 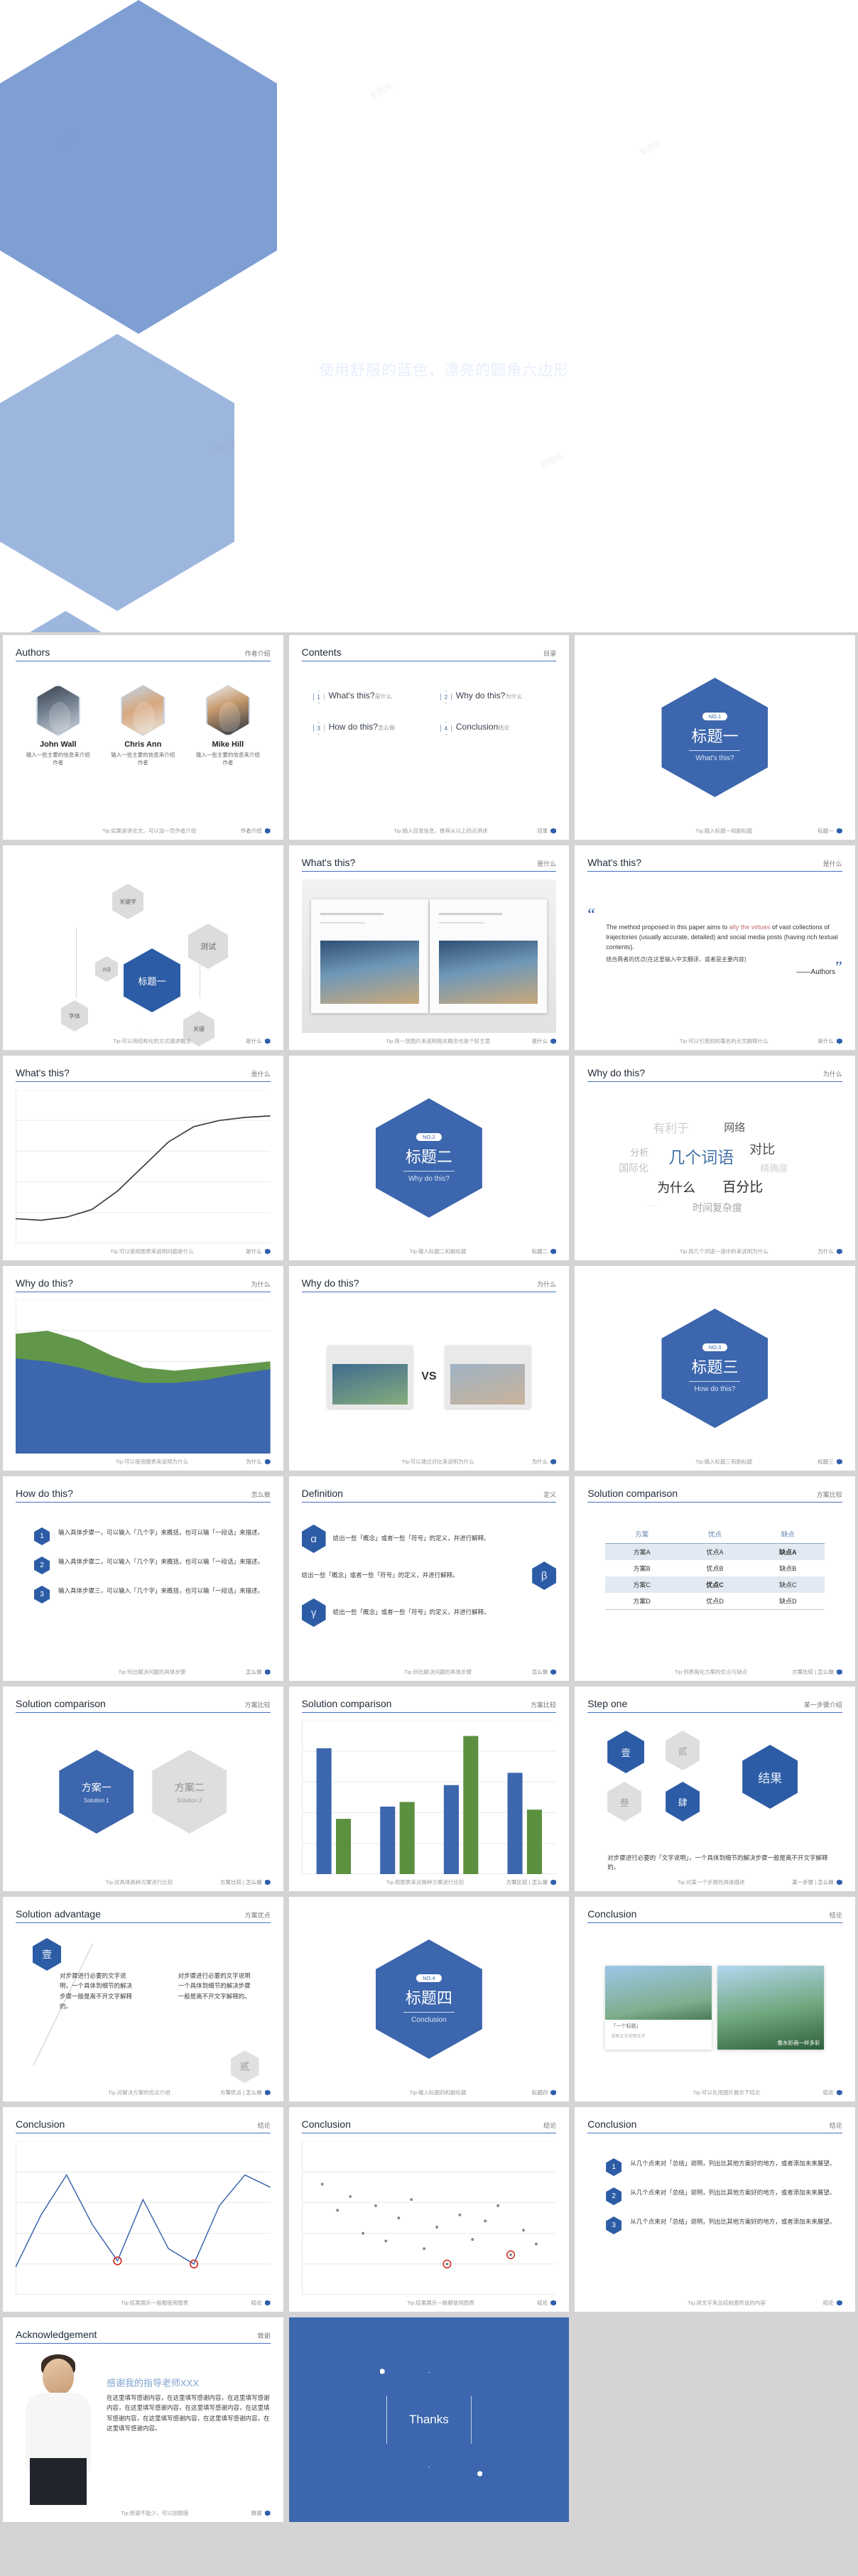 I want to click on contents-item: 3 How do this?怎么做, so click(x=365, y=729).